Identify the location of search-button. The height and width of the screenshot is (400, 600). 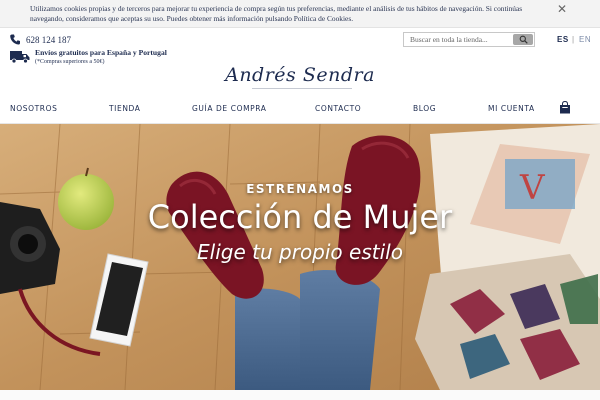
(523, 39).